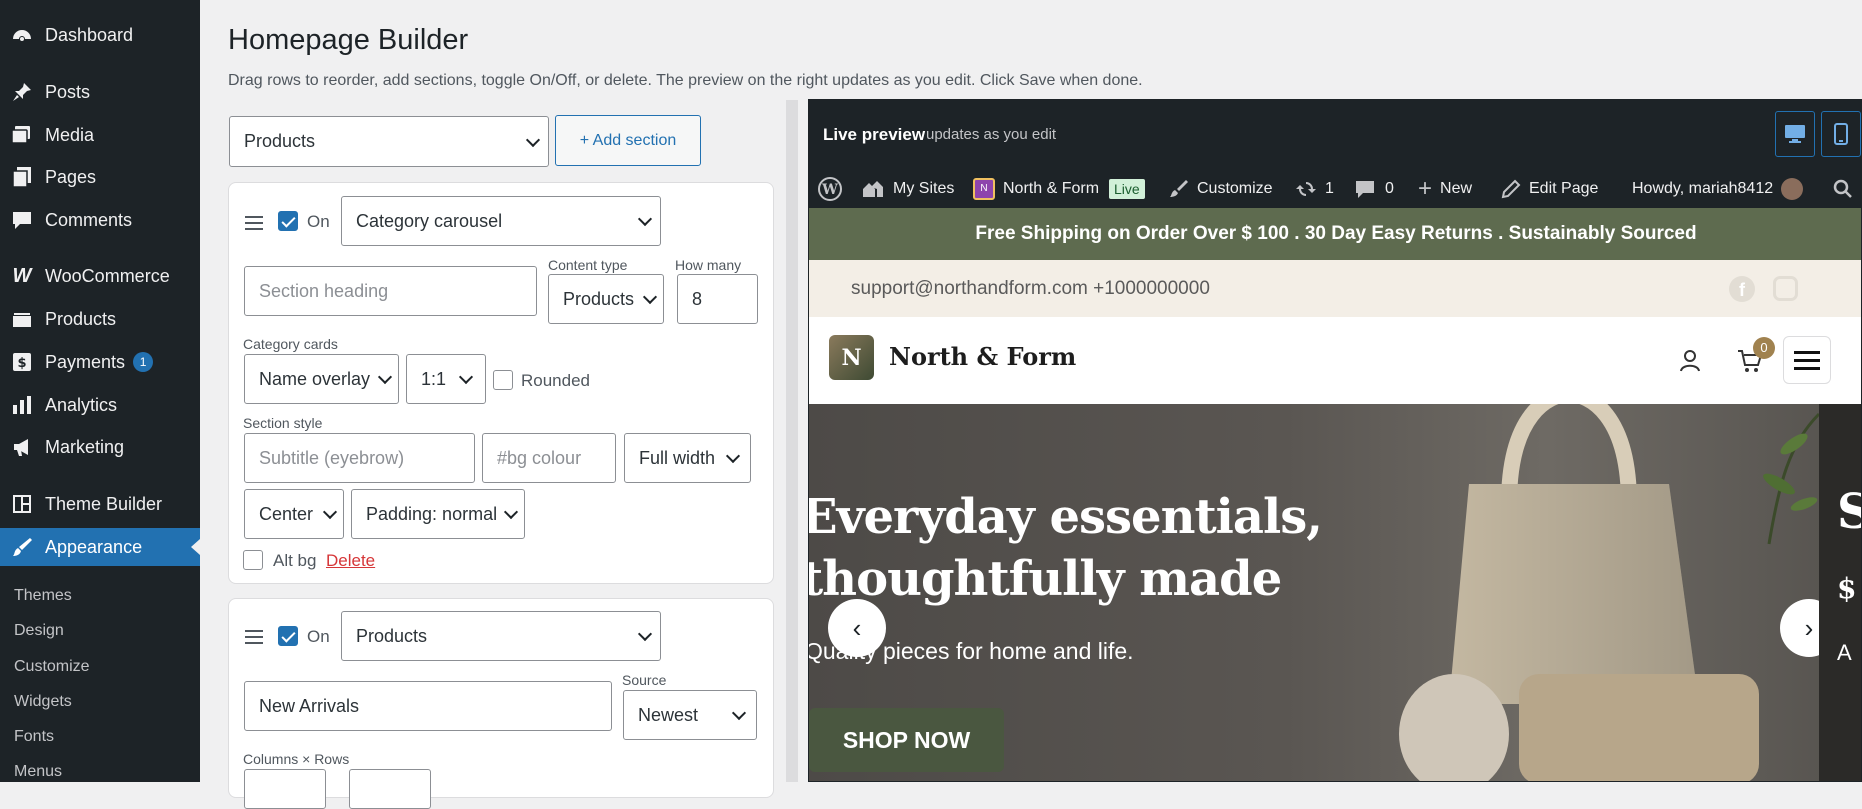  What do you see at coordinates (1841, 134) in the screenshot?
I see `mobile-view-button` at bounding box center [1841, 134].